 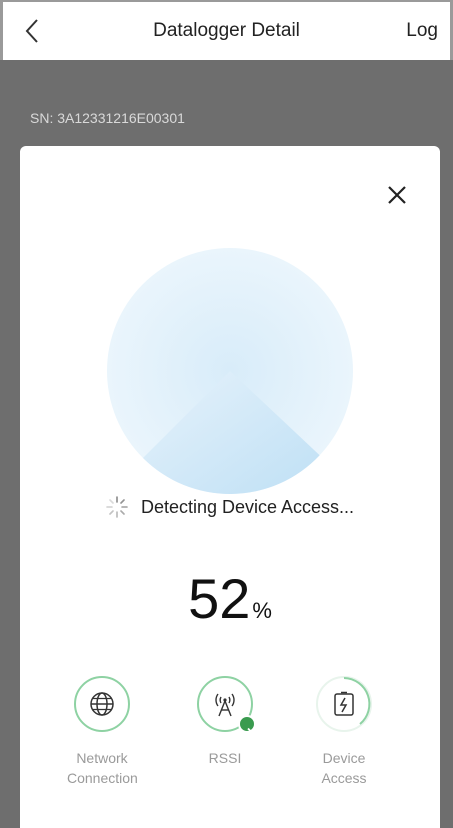 I want to click on progress-percent: 52%, so click(x=230, y=598).